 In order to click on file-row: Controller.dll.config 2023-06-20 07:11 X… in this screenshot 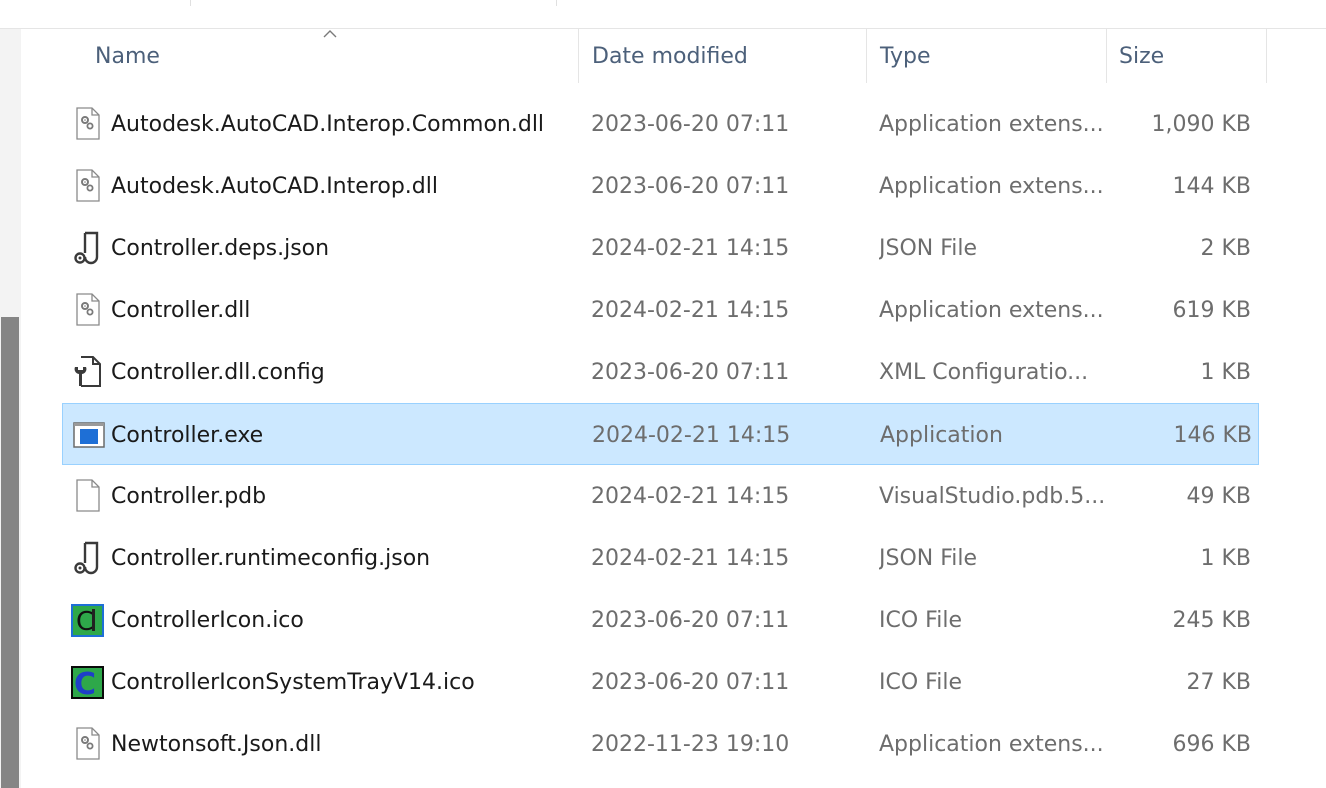, I will do `click(660, 372)`.